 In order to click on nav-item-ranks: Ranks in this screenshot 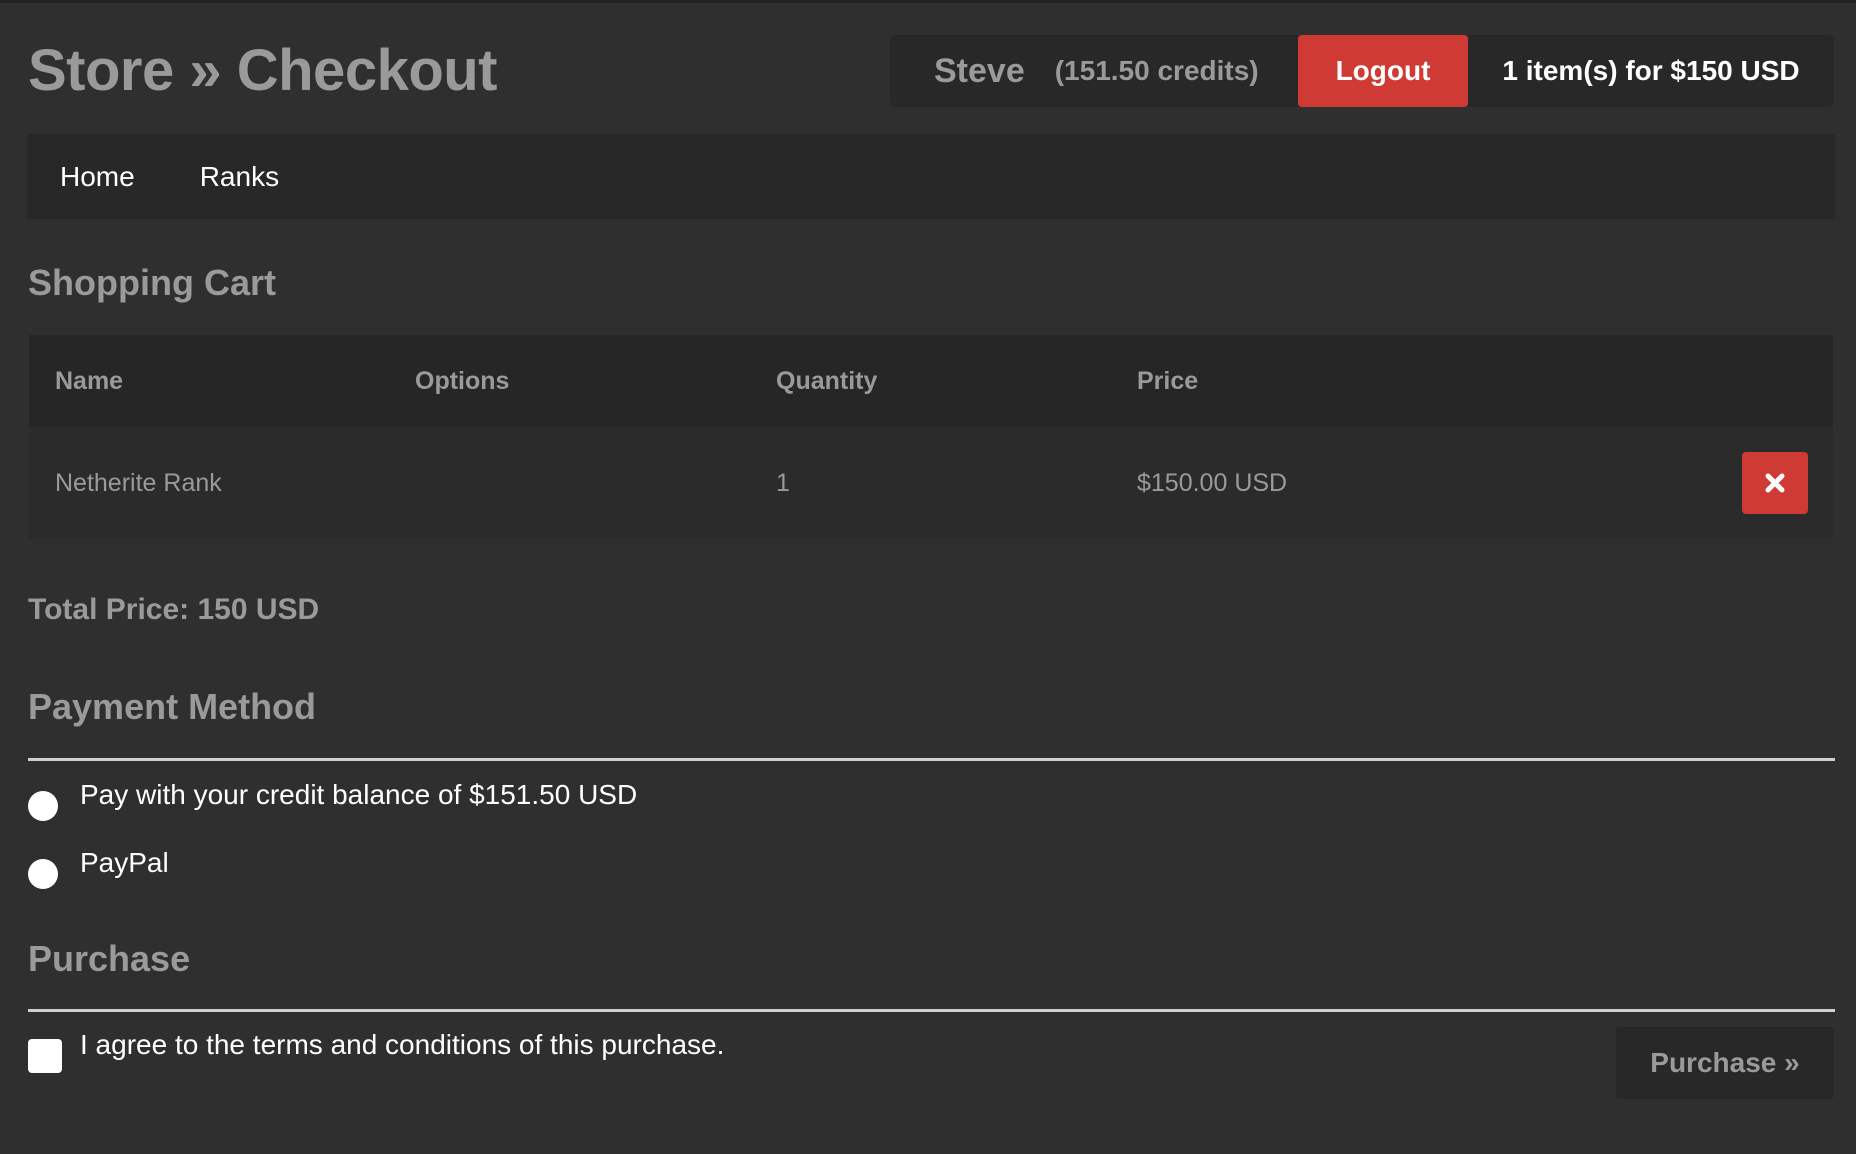, I will do `click(239, 177)`.